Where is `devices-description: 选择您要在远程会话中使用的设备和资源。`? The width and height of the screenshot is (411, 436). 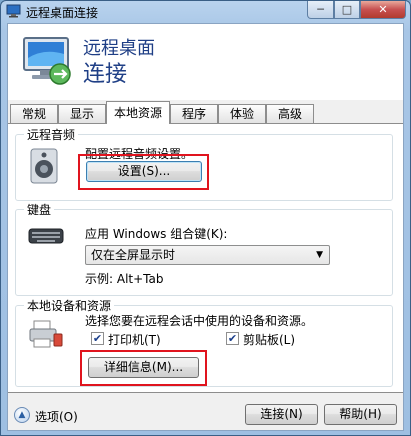
devices-description: 选择您要在远程会话中使用的设备和资源。 is located at coordinates (199, 321).